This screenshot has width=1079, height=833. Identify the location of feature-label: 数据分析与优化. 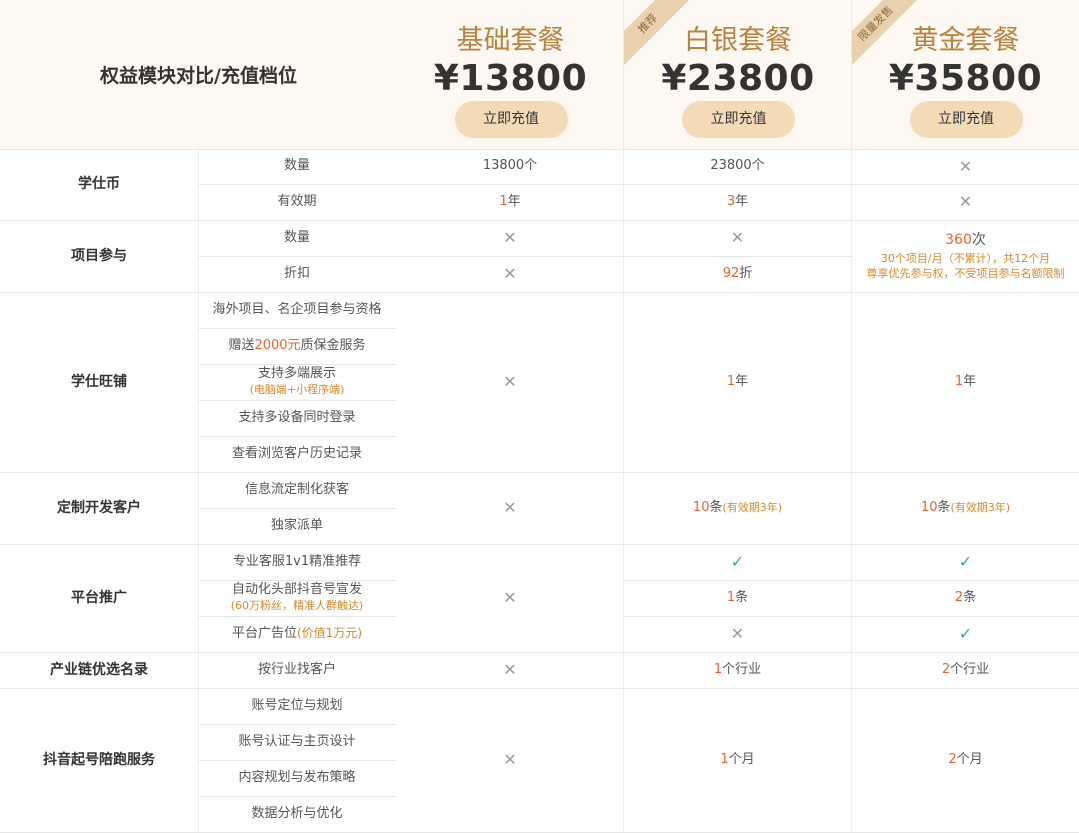
(297, 813).